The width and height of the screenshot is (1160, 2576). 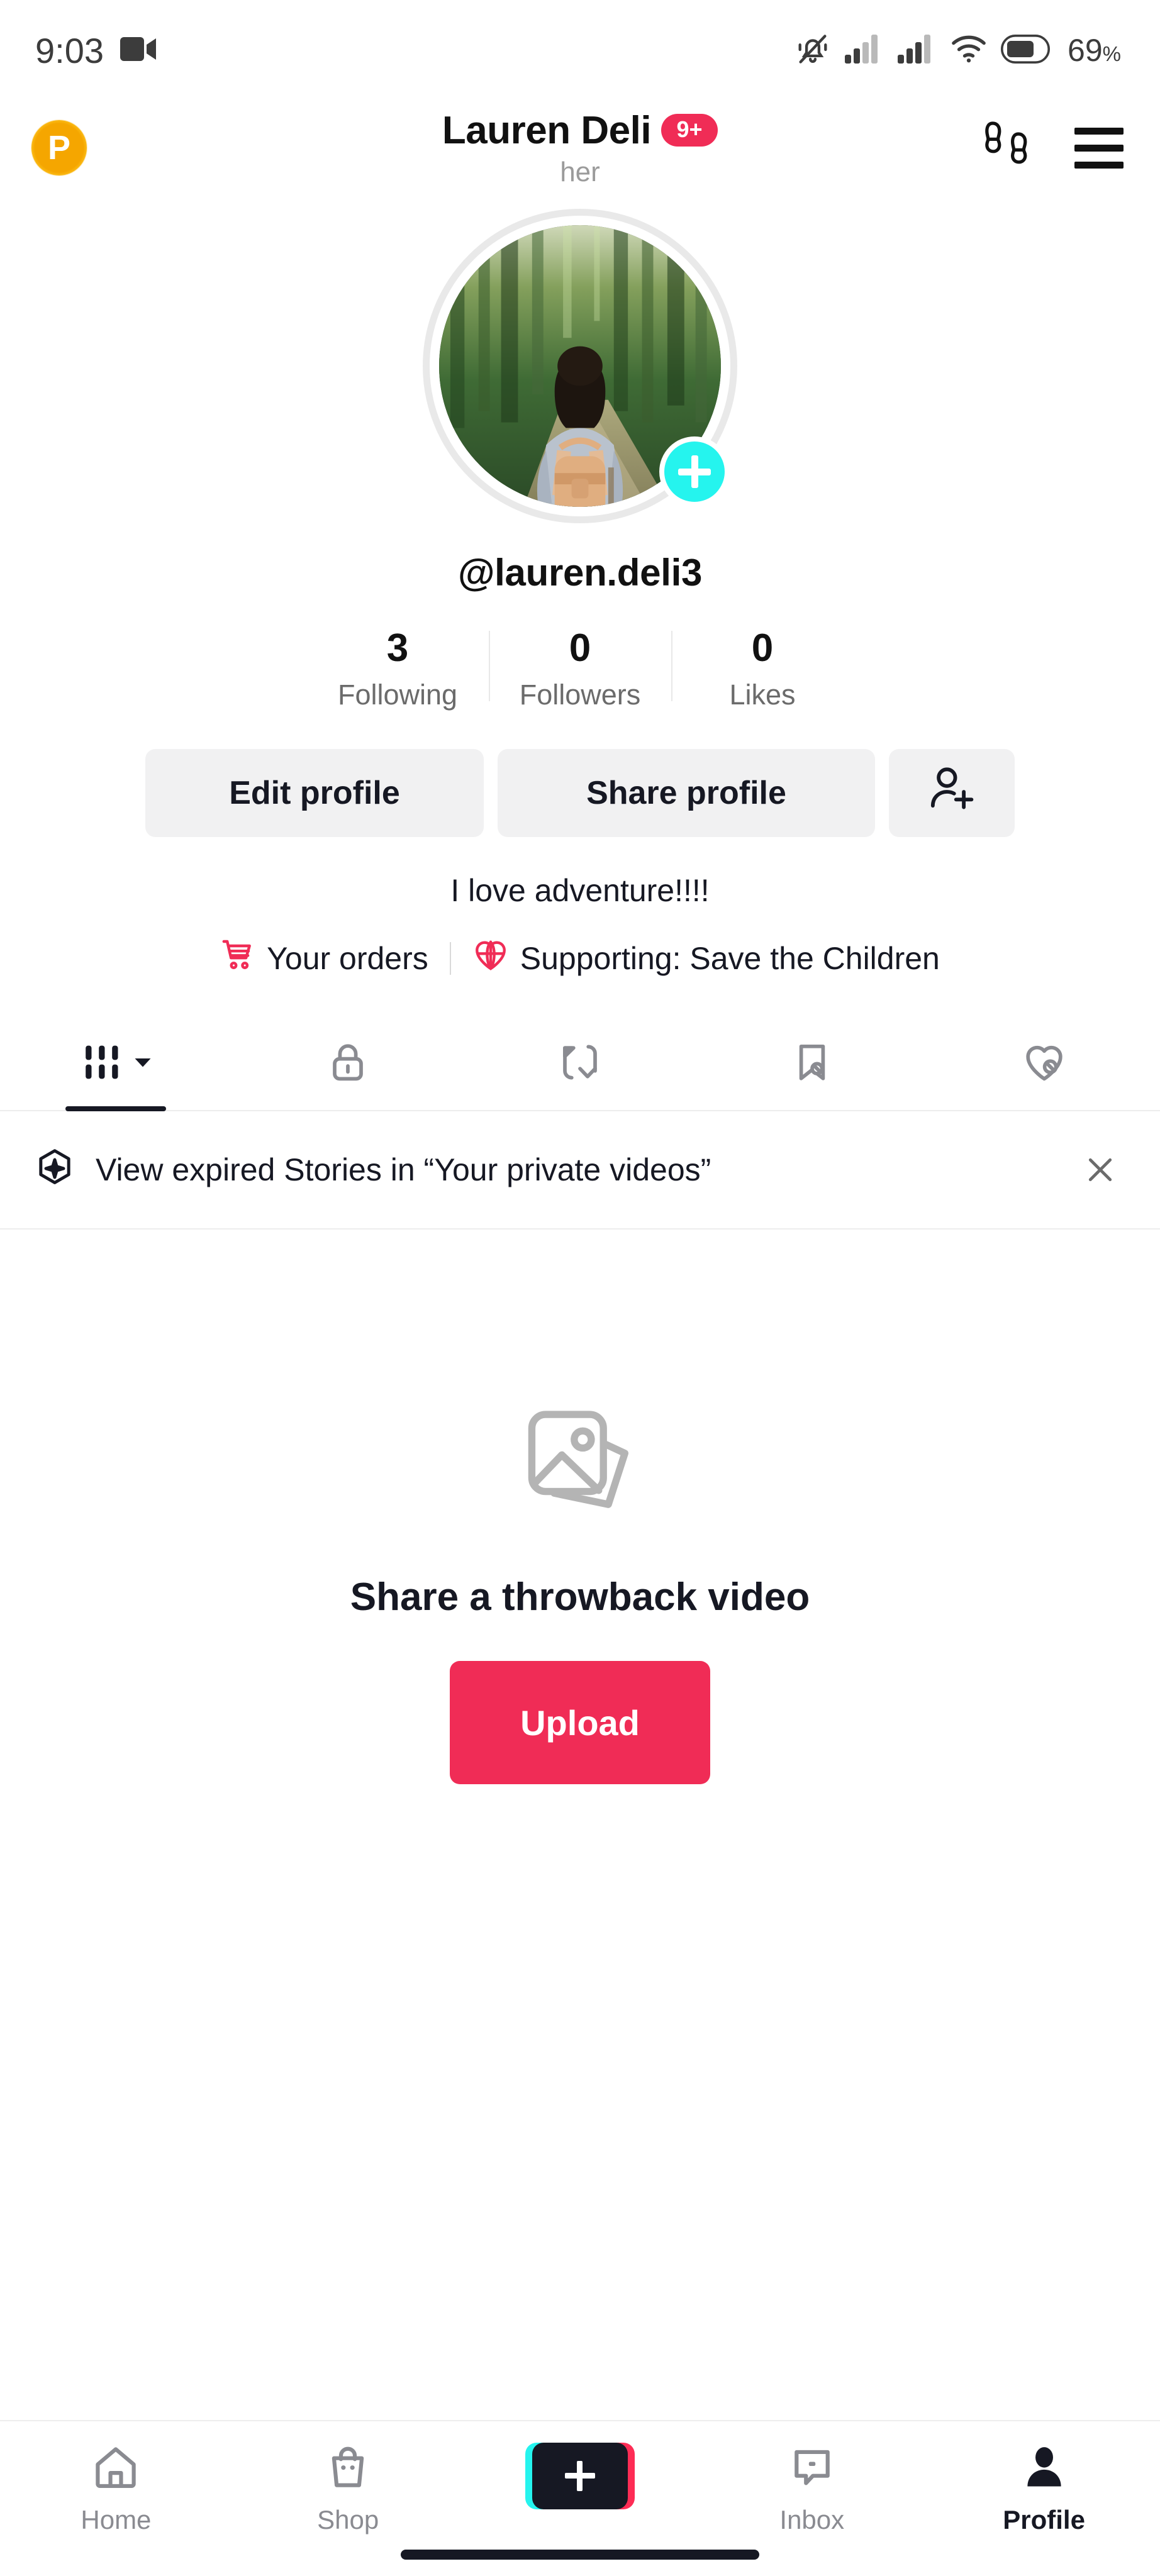 I want to click on heart-globe-icon, so click(x=490, y=958).